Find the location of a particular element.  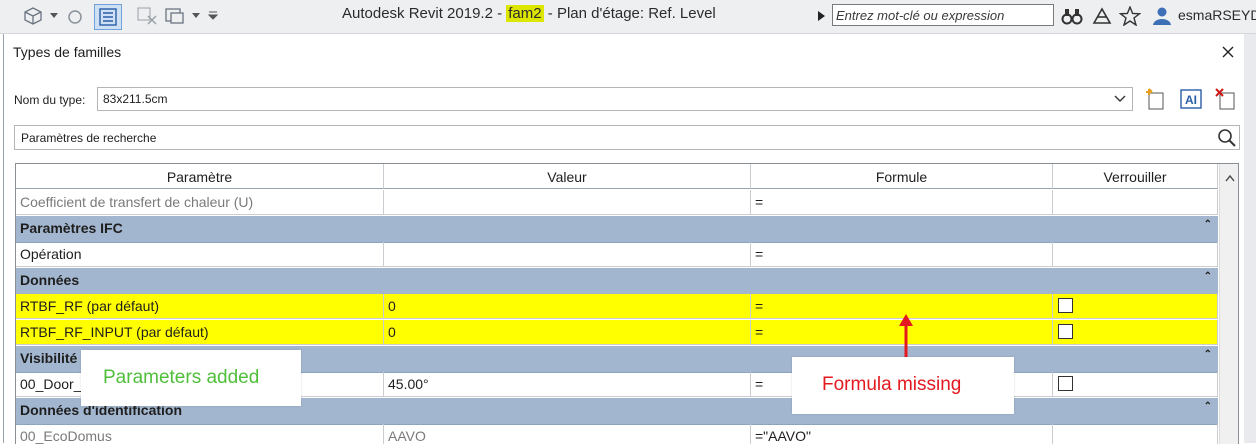

group-label: Visibilité is located at coordinates (49, 358).